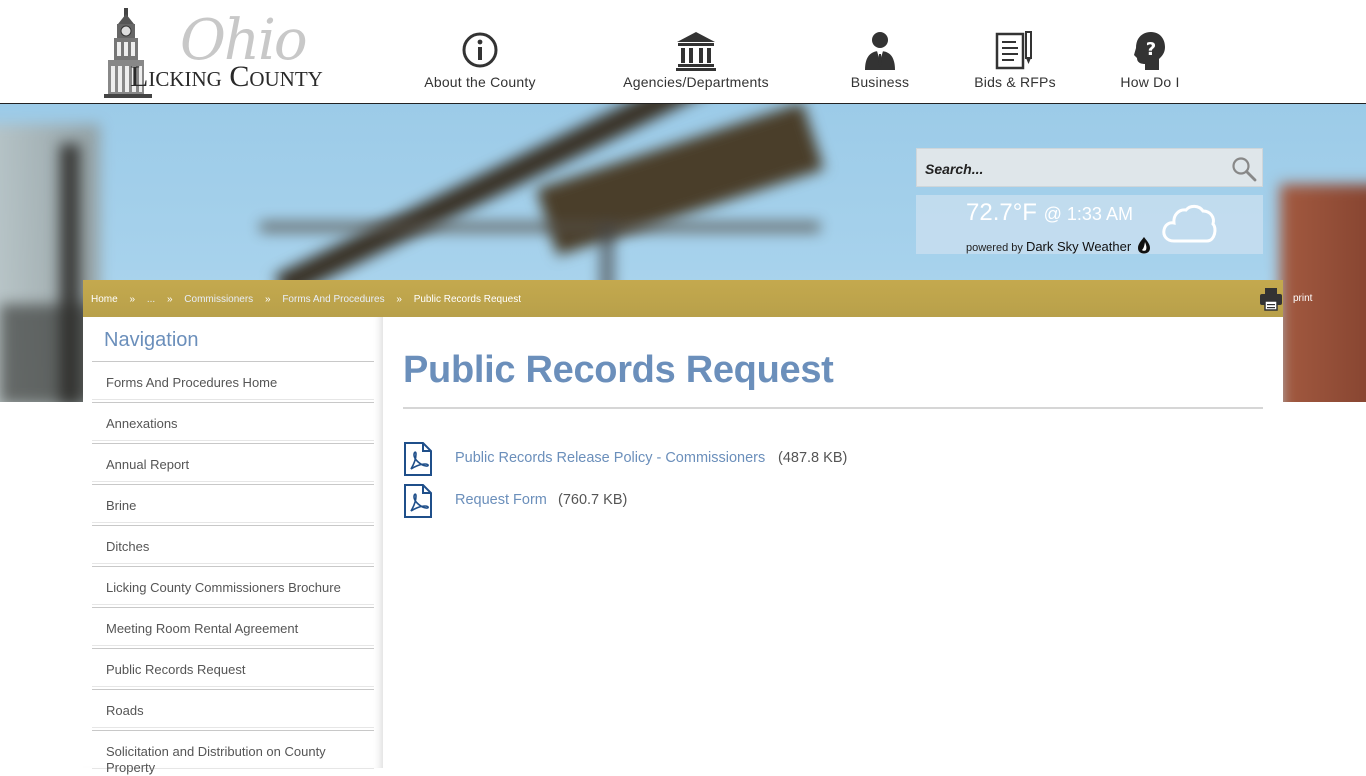  What do you see at coordinates (233, 421) in the screenshot?
I see `sidebar-item-annexations: Annexations` at bounding box center [233, 421].